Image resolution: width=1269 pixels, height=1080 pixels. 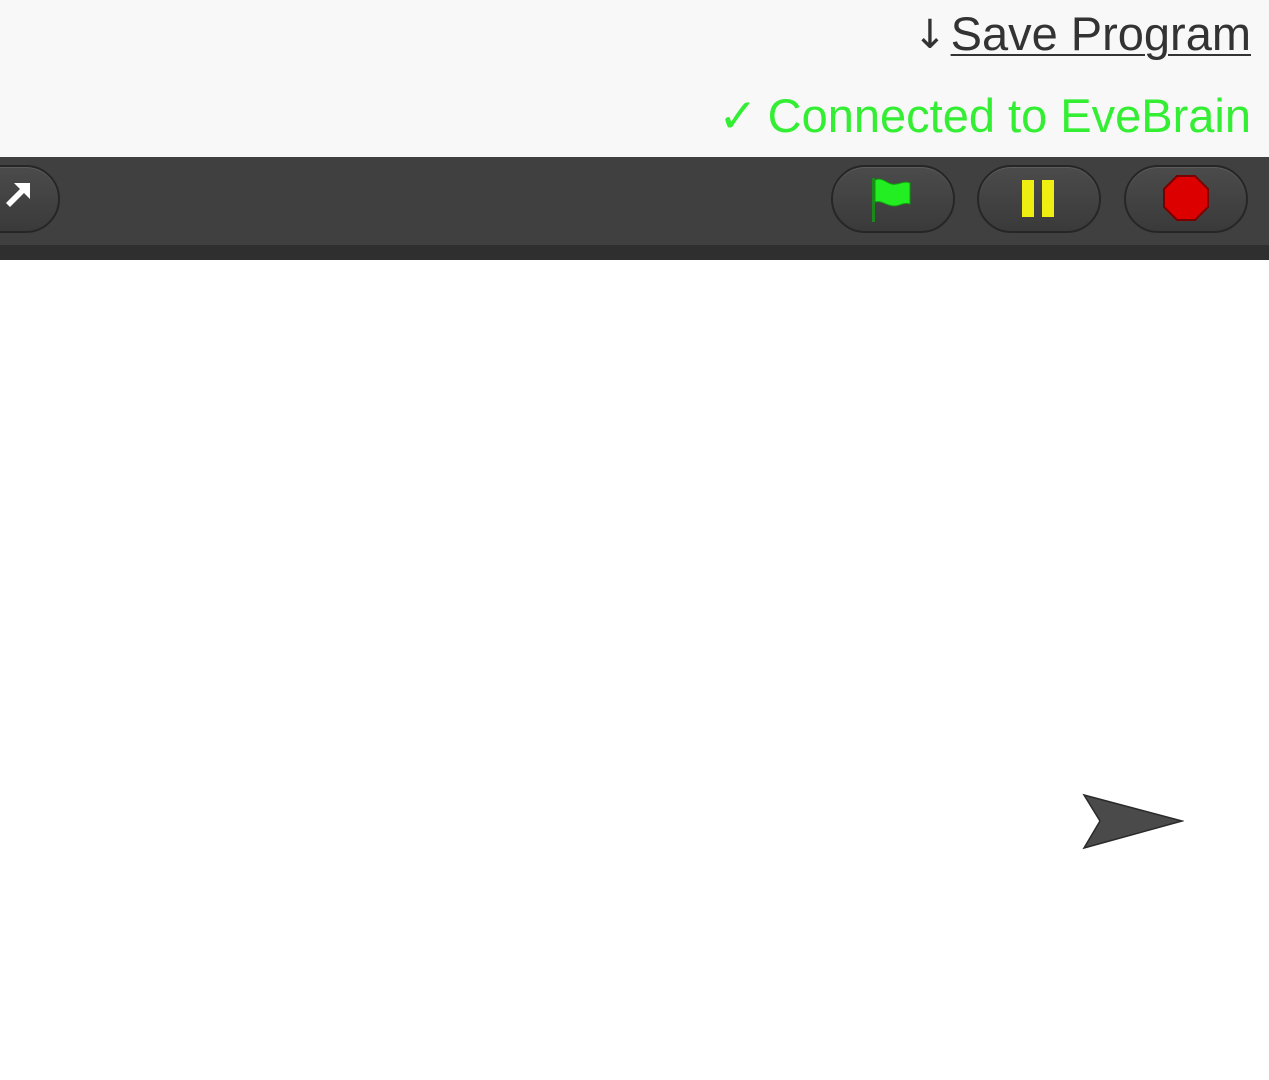 I want to click on stop-button, so click(x=1186, y=199).